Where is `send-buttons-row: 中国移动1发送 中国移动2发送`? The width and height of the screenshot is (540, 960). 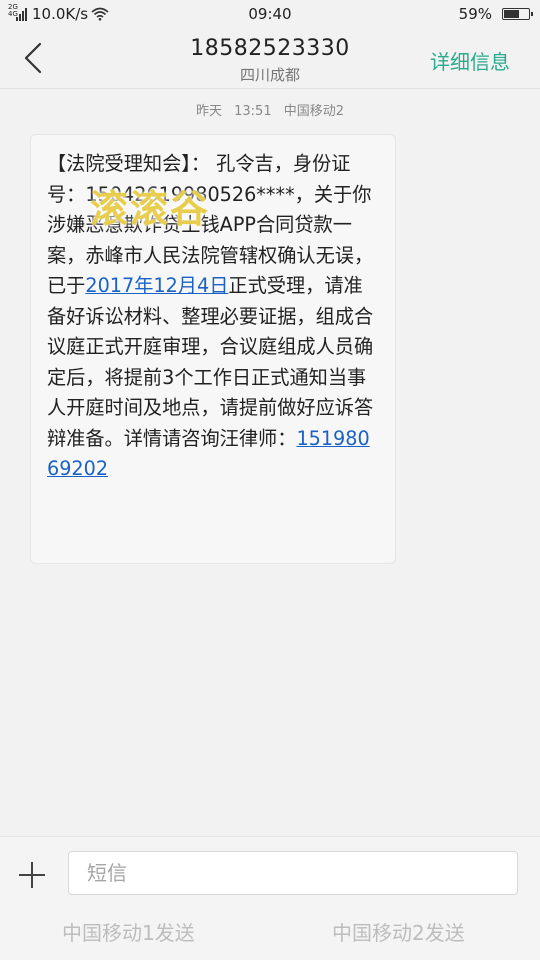
send-buttons-row: 中国移动1发送 中国移动2发送 is located at coordinates (270, 932).